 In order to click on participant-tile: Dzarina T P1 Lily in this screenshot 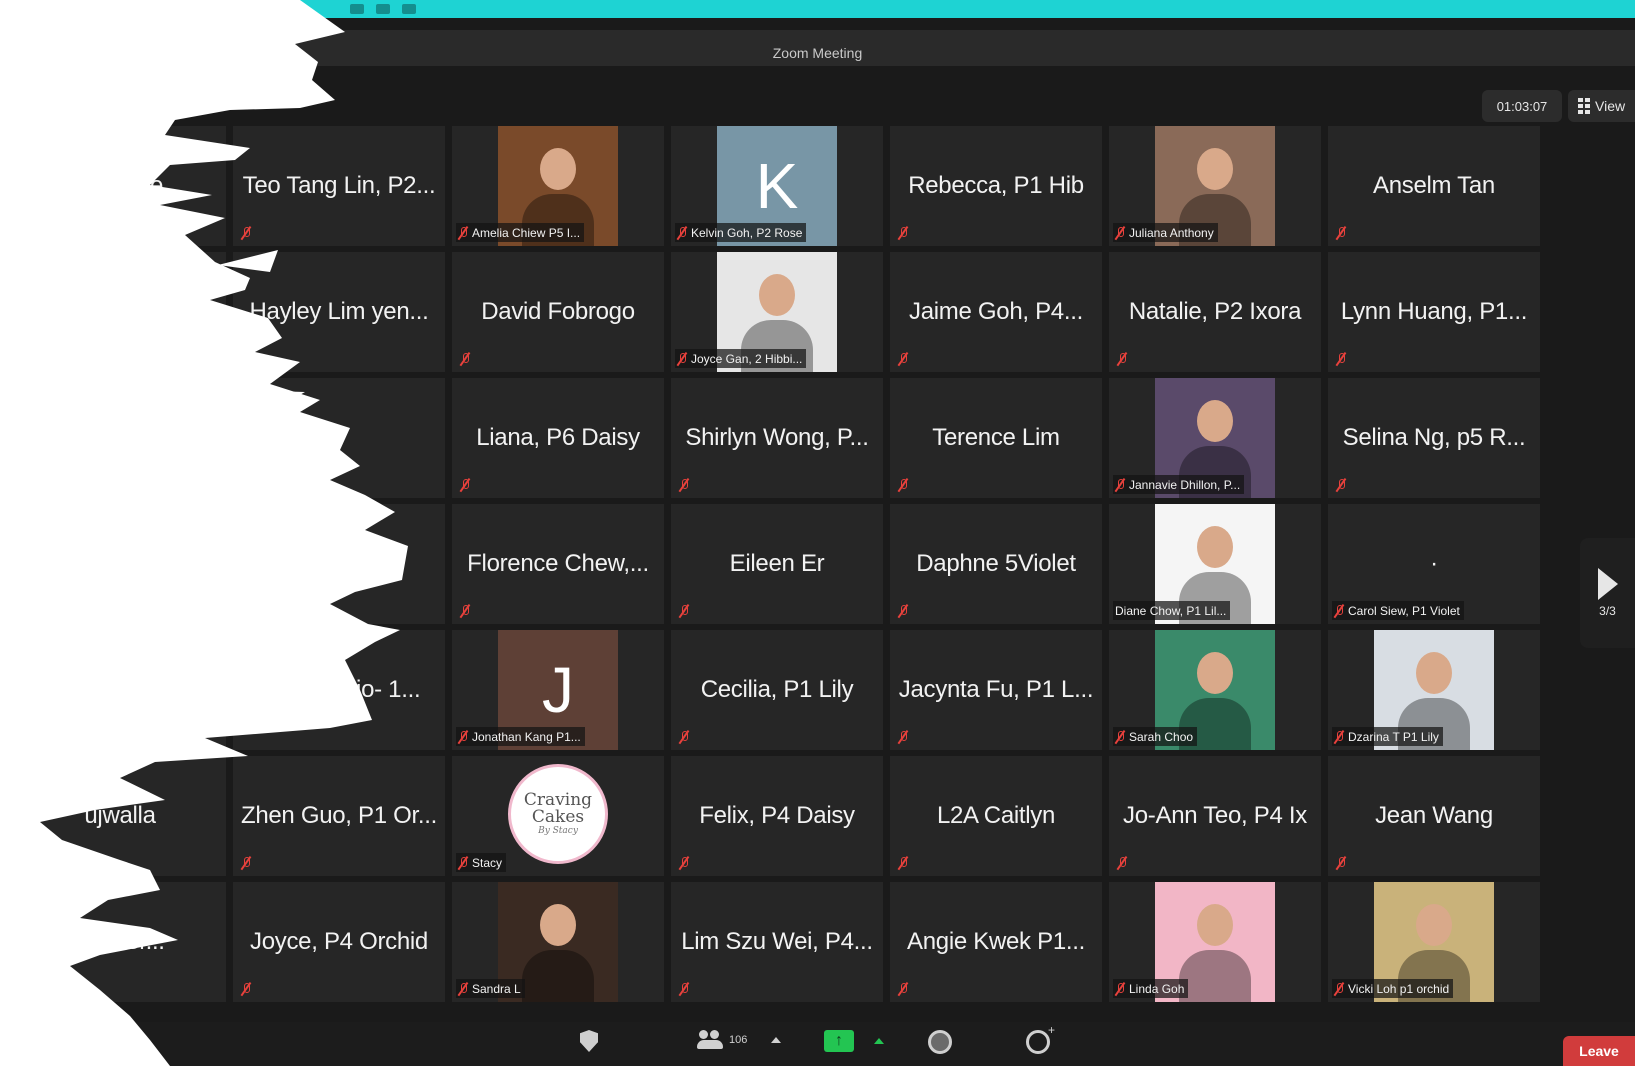, I will do `click(1434, 690)`.